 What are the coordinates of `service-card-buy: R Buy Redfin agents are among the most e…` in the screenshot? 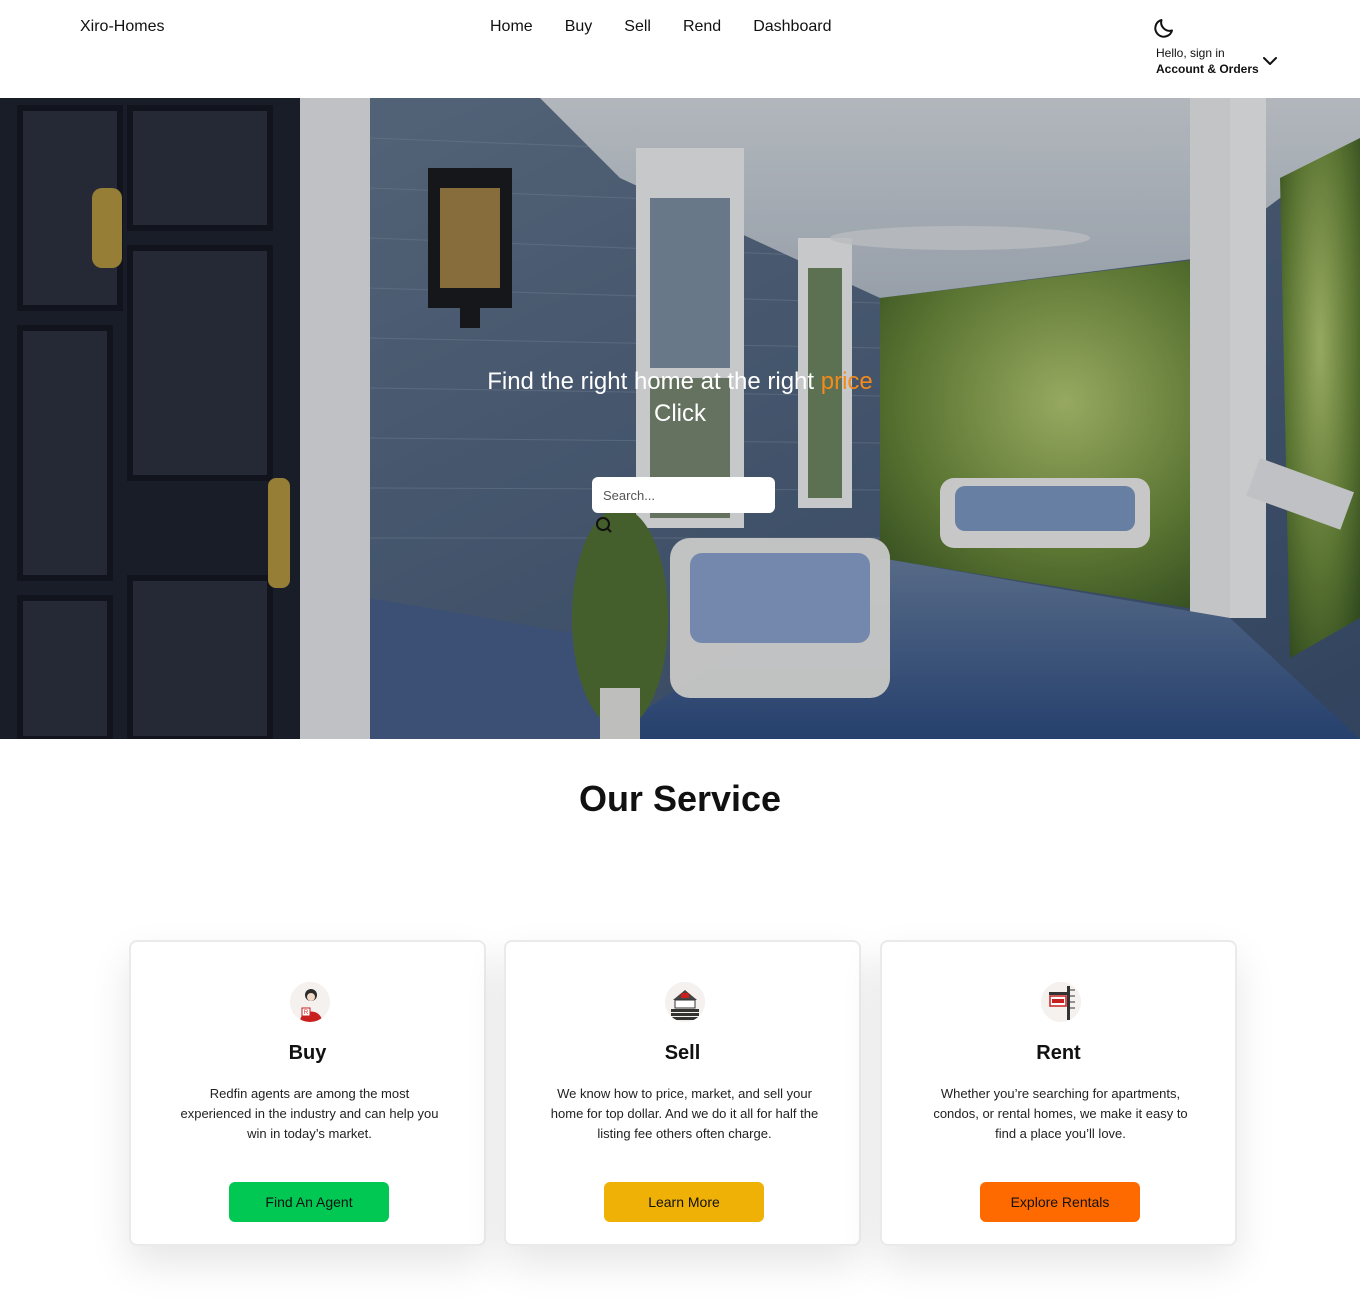 It's located at (307, 1093).